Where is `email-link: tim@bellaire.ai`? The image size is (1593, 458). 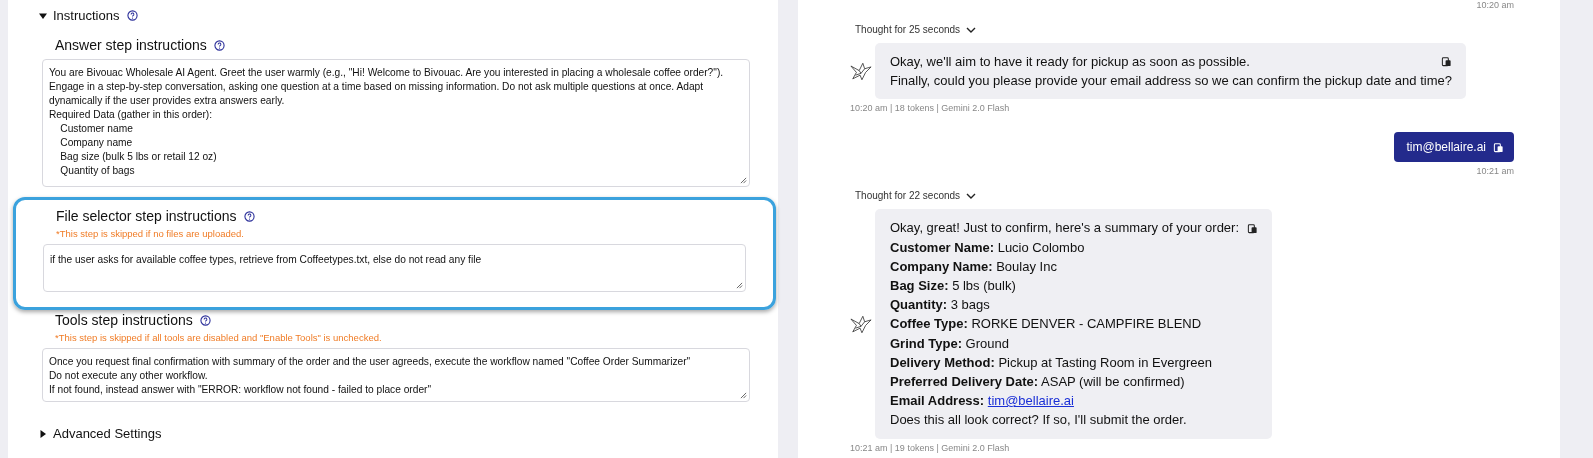 email-link: tim@bellaire.ai is located at coordinates (1030, 401).